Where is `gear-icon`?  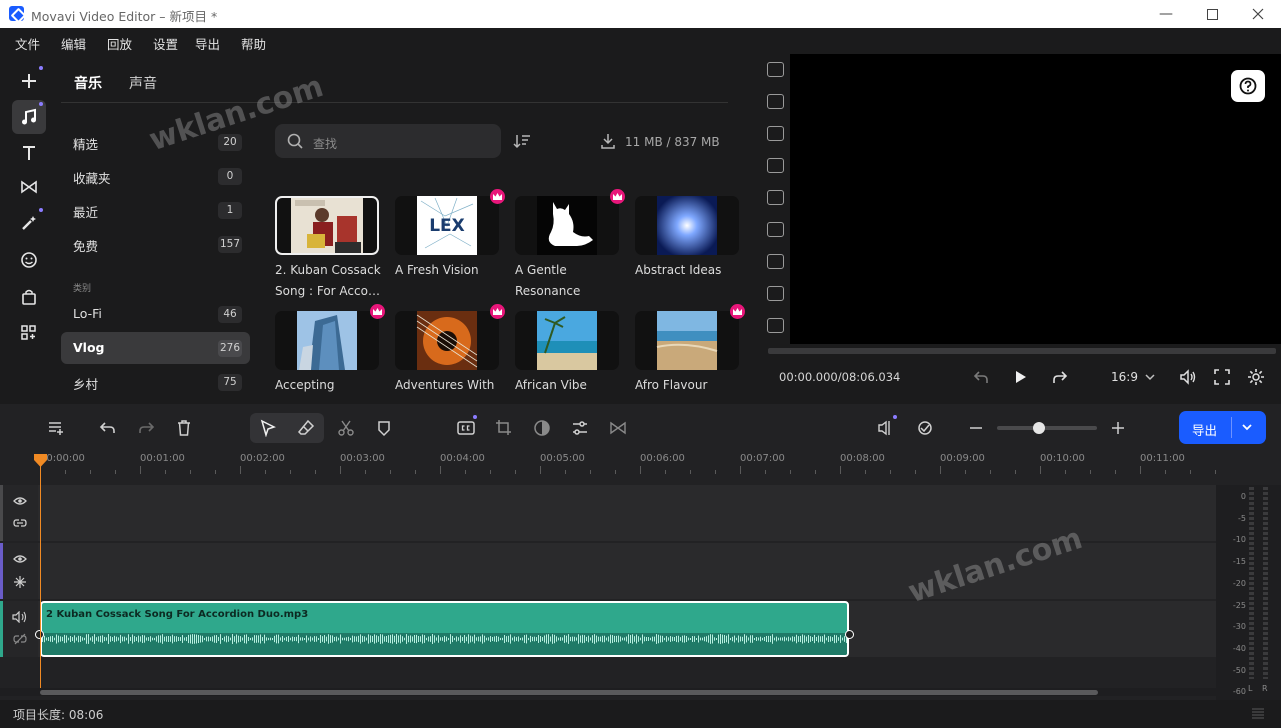
gear-icon is located at coordinates (1256, 377).